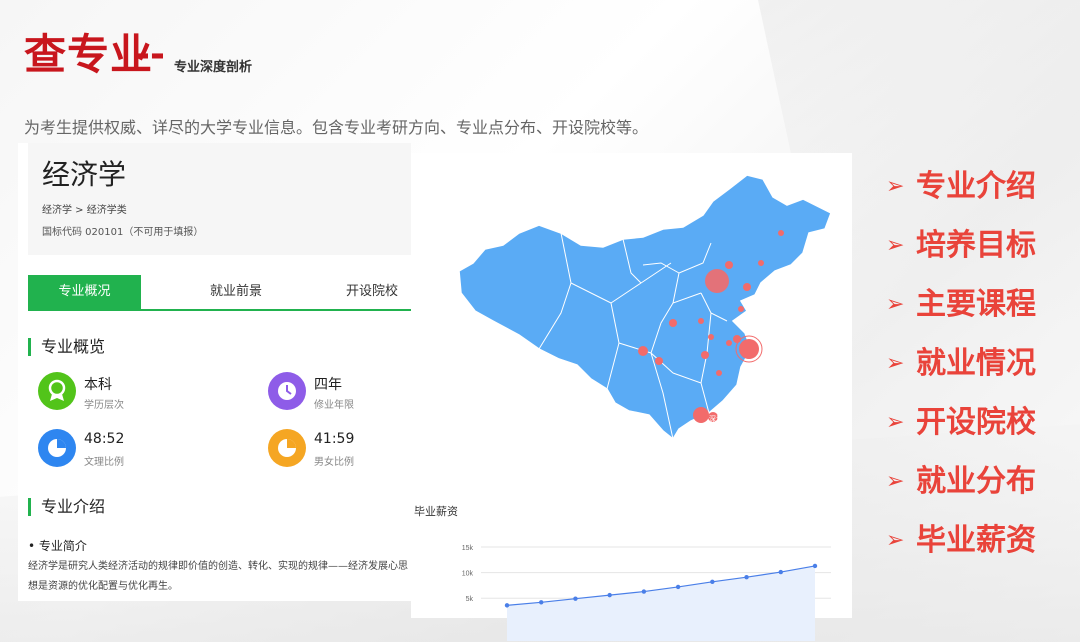 Image resolution: width=1080 pixels, height=642 pixels. I want to click on stat-degree: 本科 学历层次, so click(138, 392).